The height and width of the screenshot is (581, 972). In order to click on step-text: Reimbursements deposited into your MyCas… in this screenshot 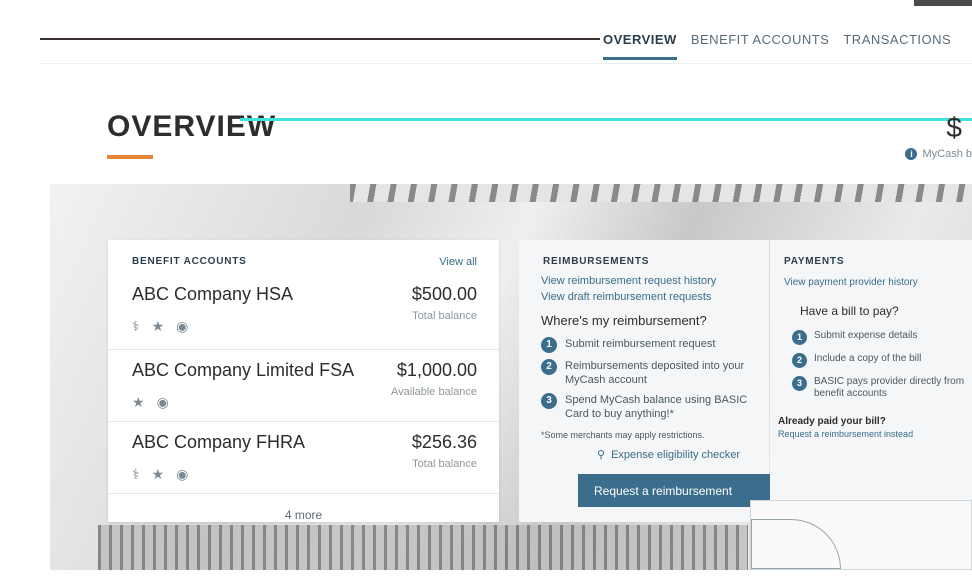, I will do `click(655, 373)`.